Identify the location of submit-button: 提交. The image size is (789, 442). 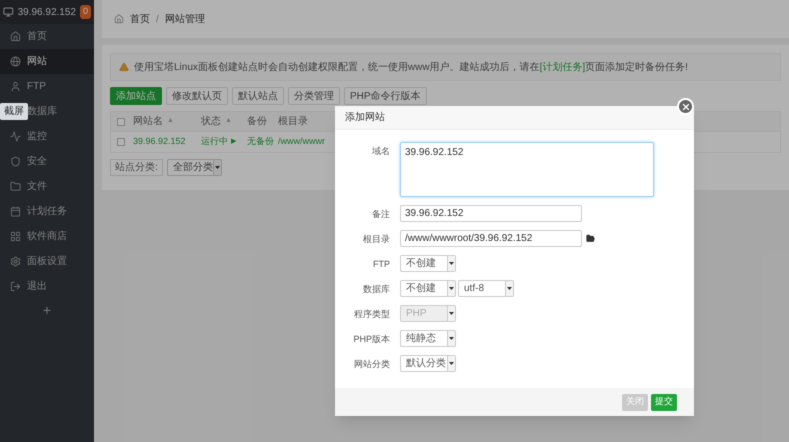
(664, 402).